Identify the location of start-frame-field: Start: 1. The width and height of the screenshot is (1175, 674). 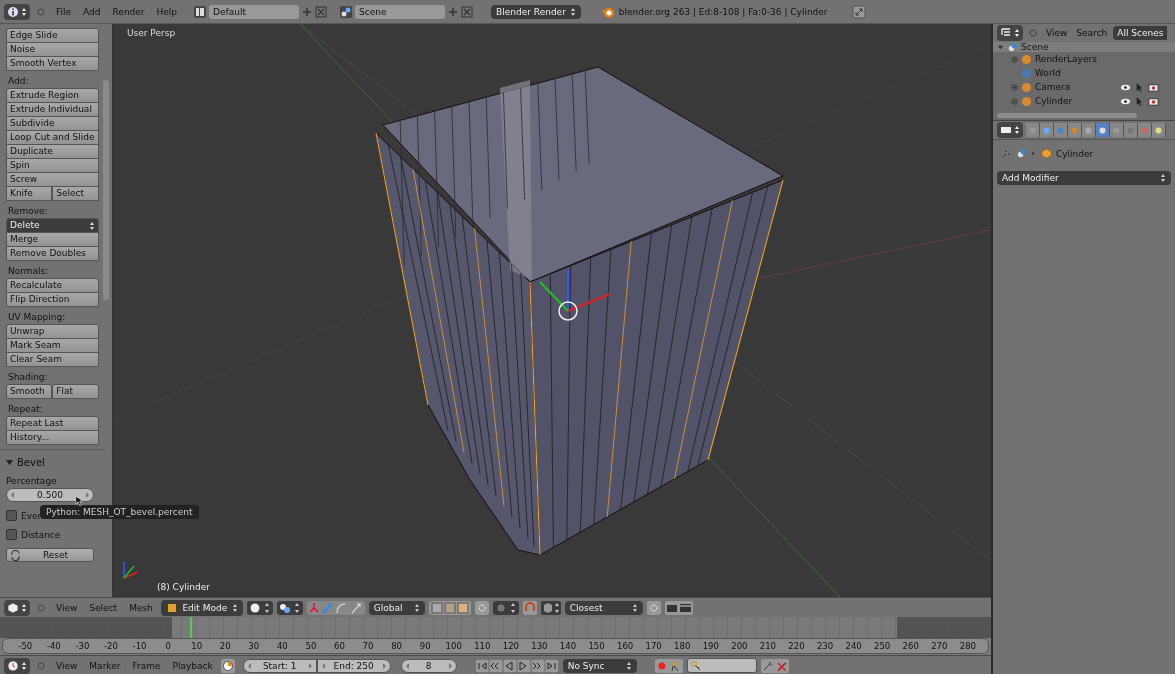
(279, 665).